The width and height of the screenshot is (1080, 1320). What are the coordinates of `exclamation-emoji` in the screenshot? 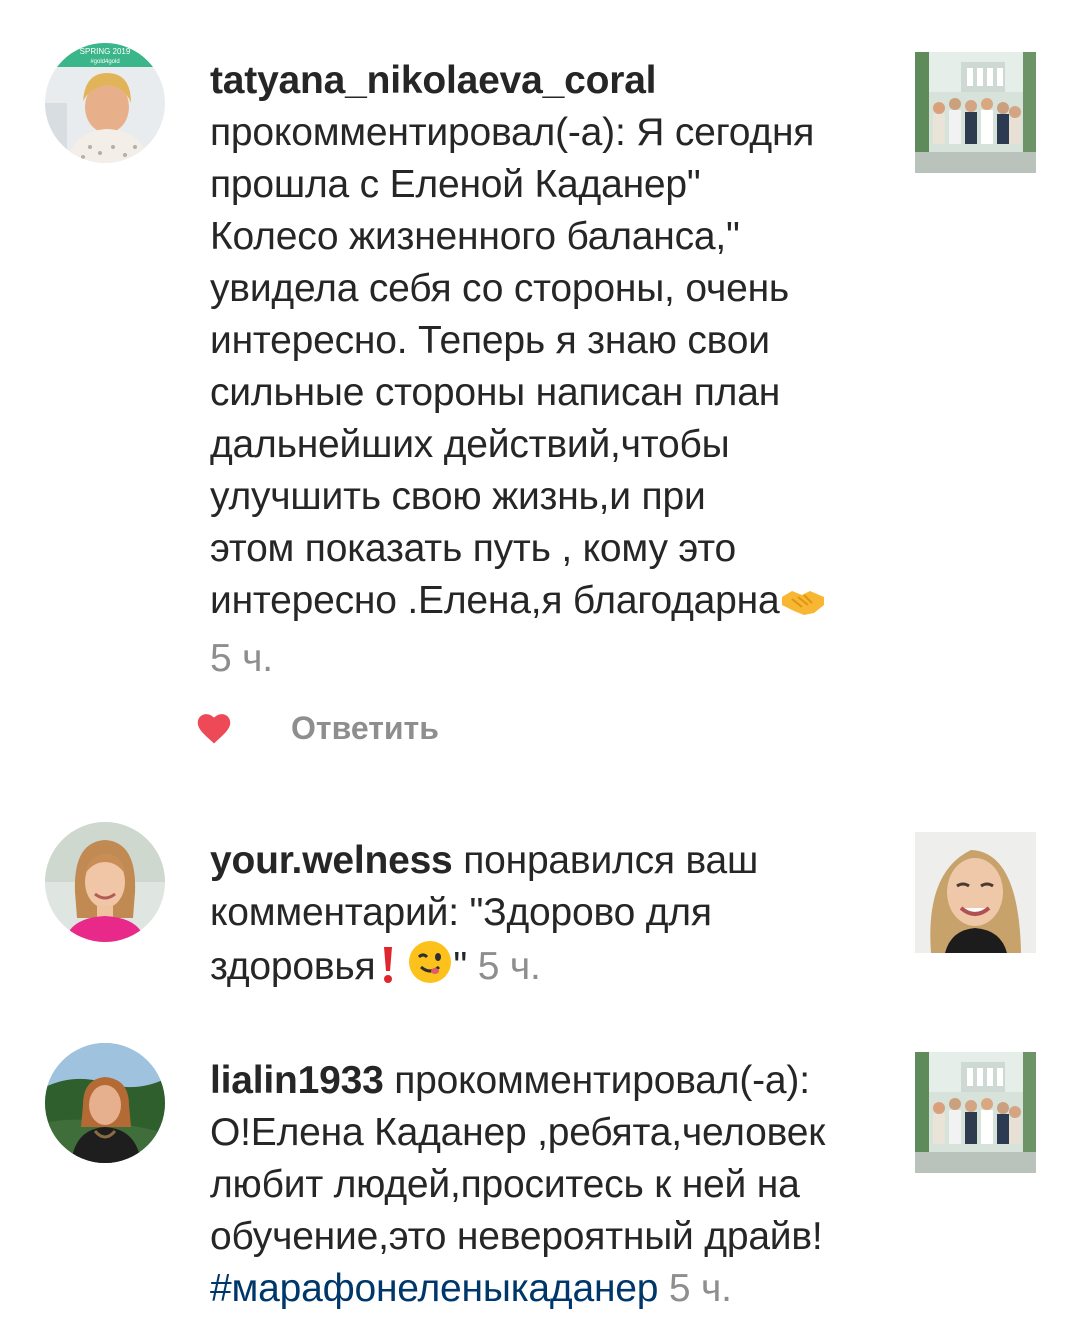 It's located at (388, 972).